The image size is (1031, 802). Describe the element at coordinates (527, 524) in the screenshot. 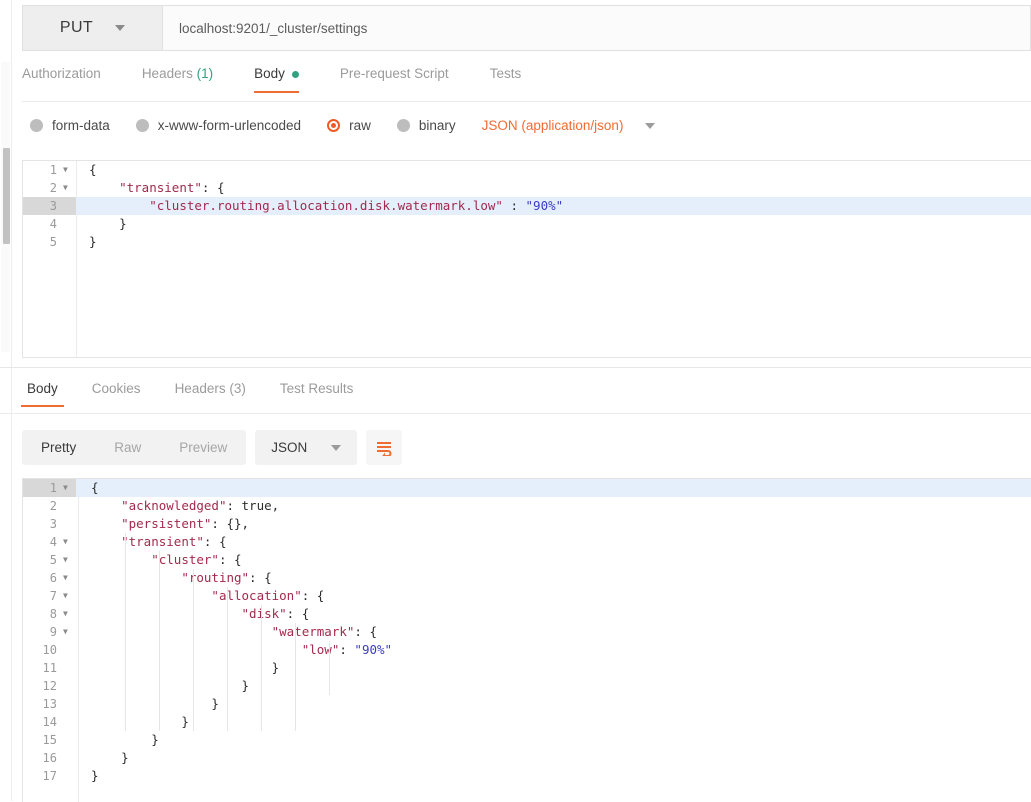

I see `code-line: 3 "persistent": {},` at that location.